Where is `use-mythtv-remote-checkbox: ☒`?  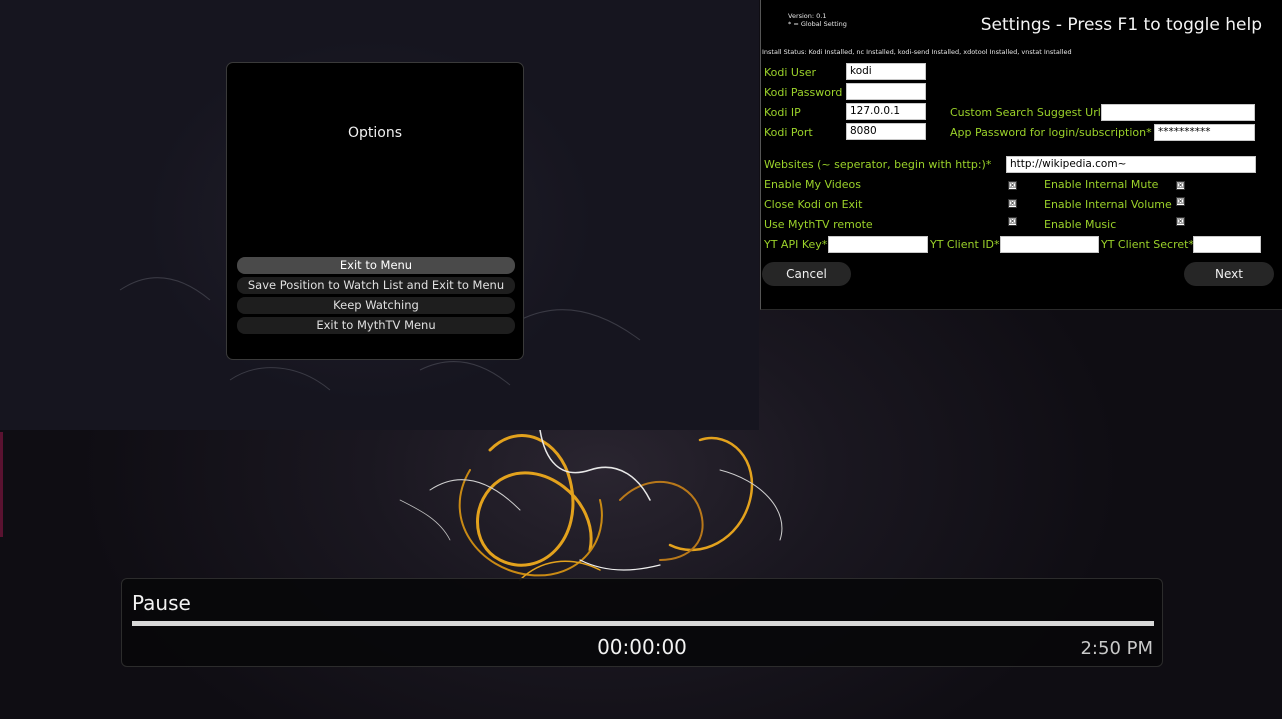 use-mythtv-remote-checkbox: ☒ is located at coordinates (1012, 221).